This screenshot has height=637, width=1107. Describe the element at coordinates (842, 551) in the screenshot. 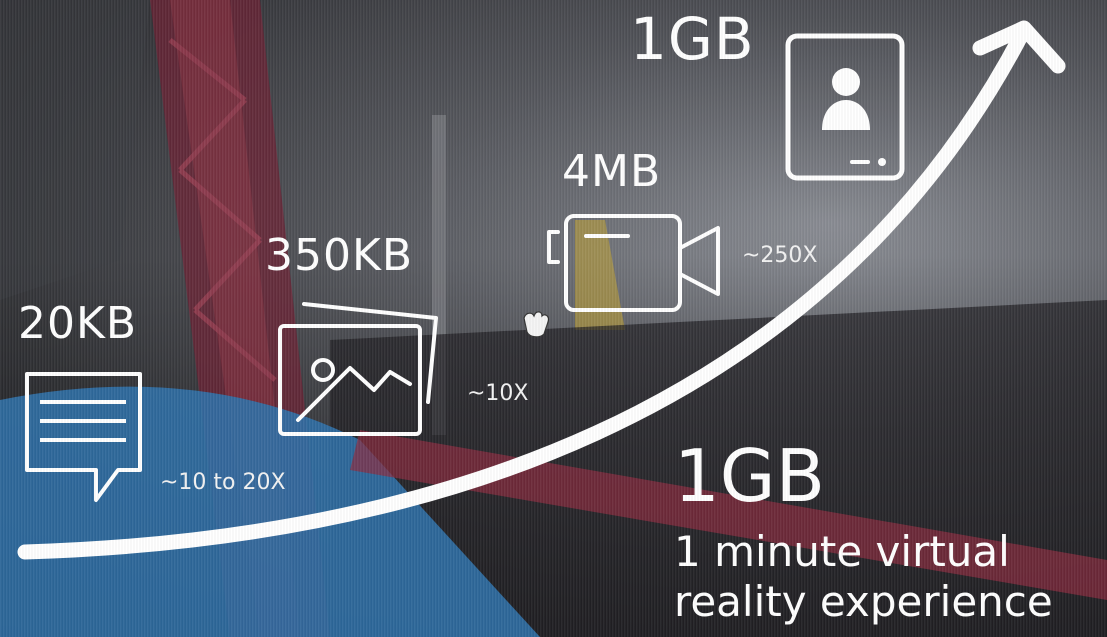

I see `highlight-desc-line1: 1 minute virtual` at that location.